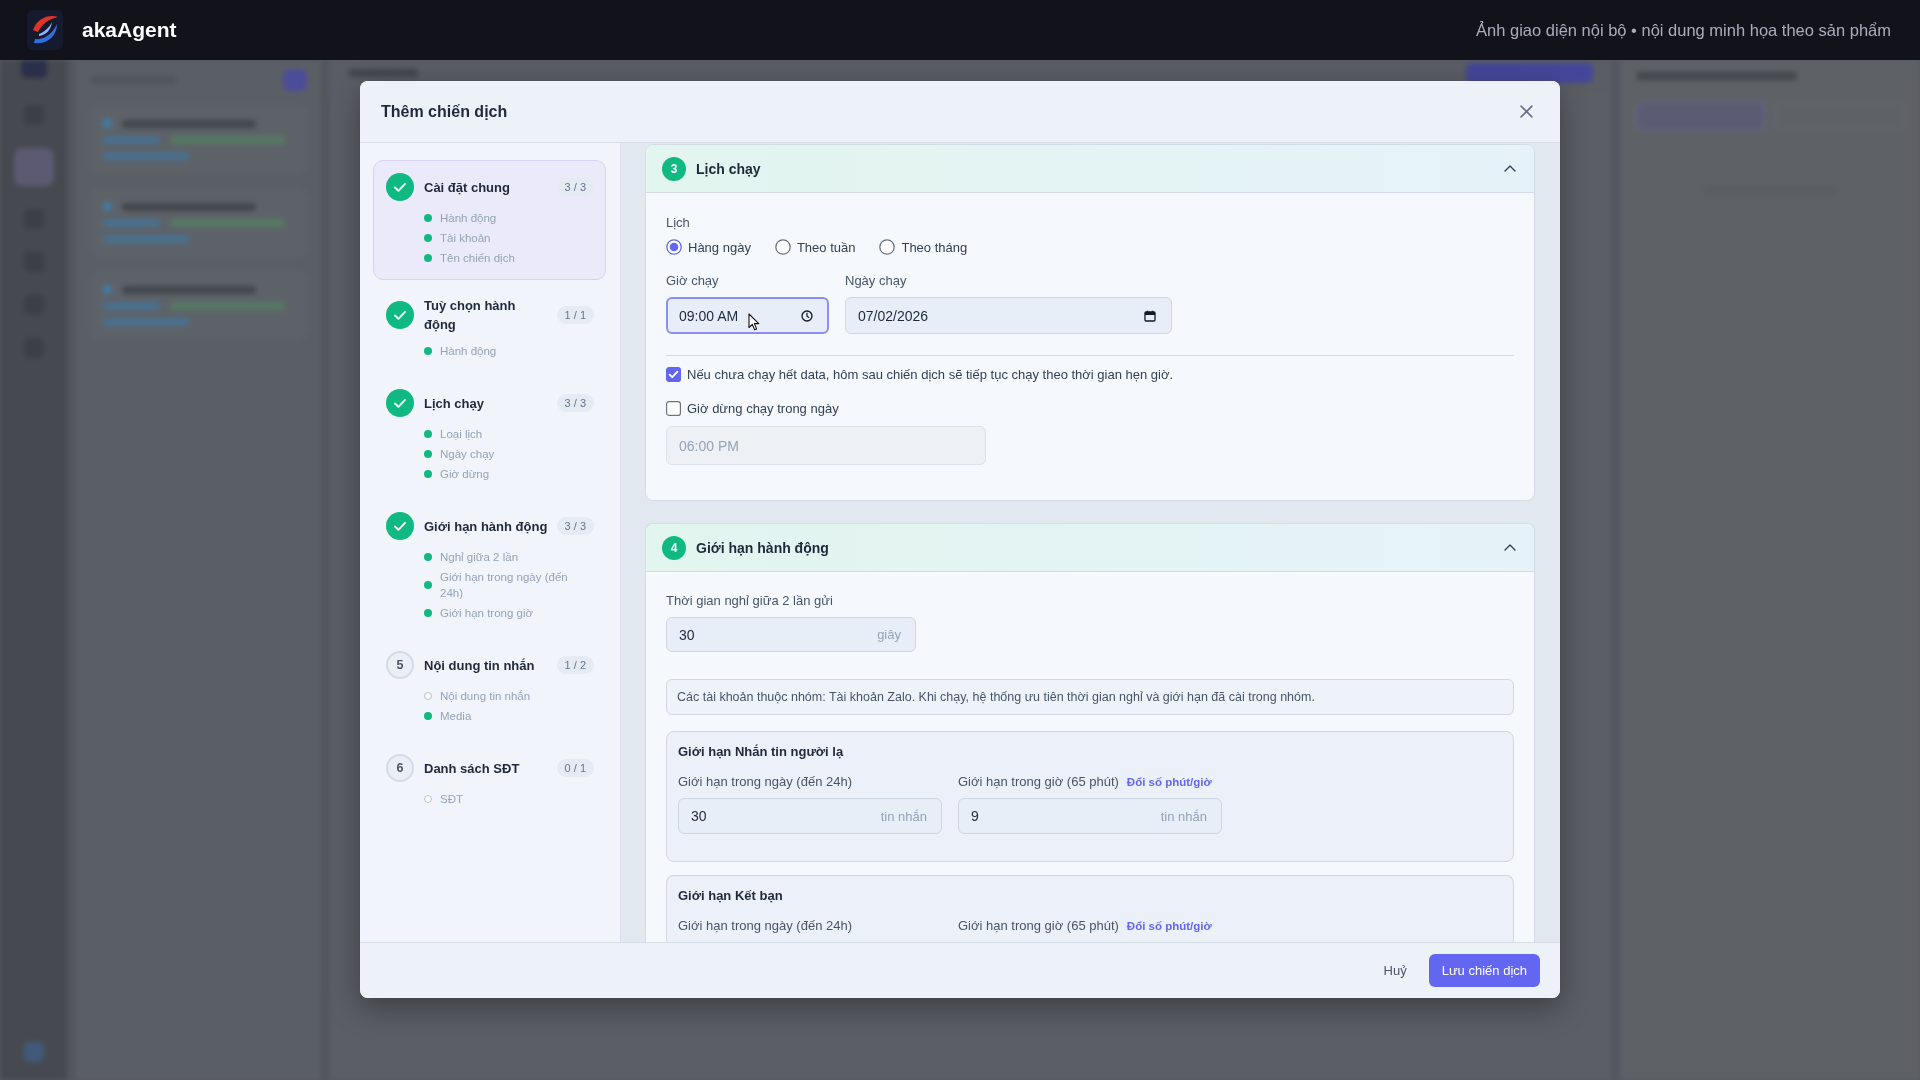  I want to click on section-number: 4, so click(674, 547).